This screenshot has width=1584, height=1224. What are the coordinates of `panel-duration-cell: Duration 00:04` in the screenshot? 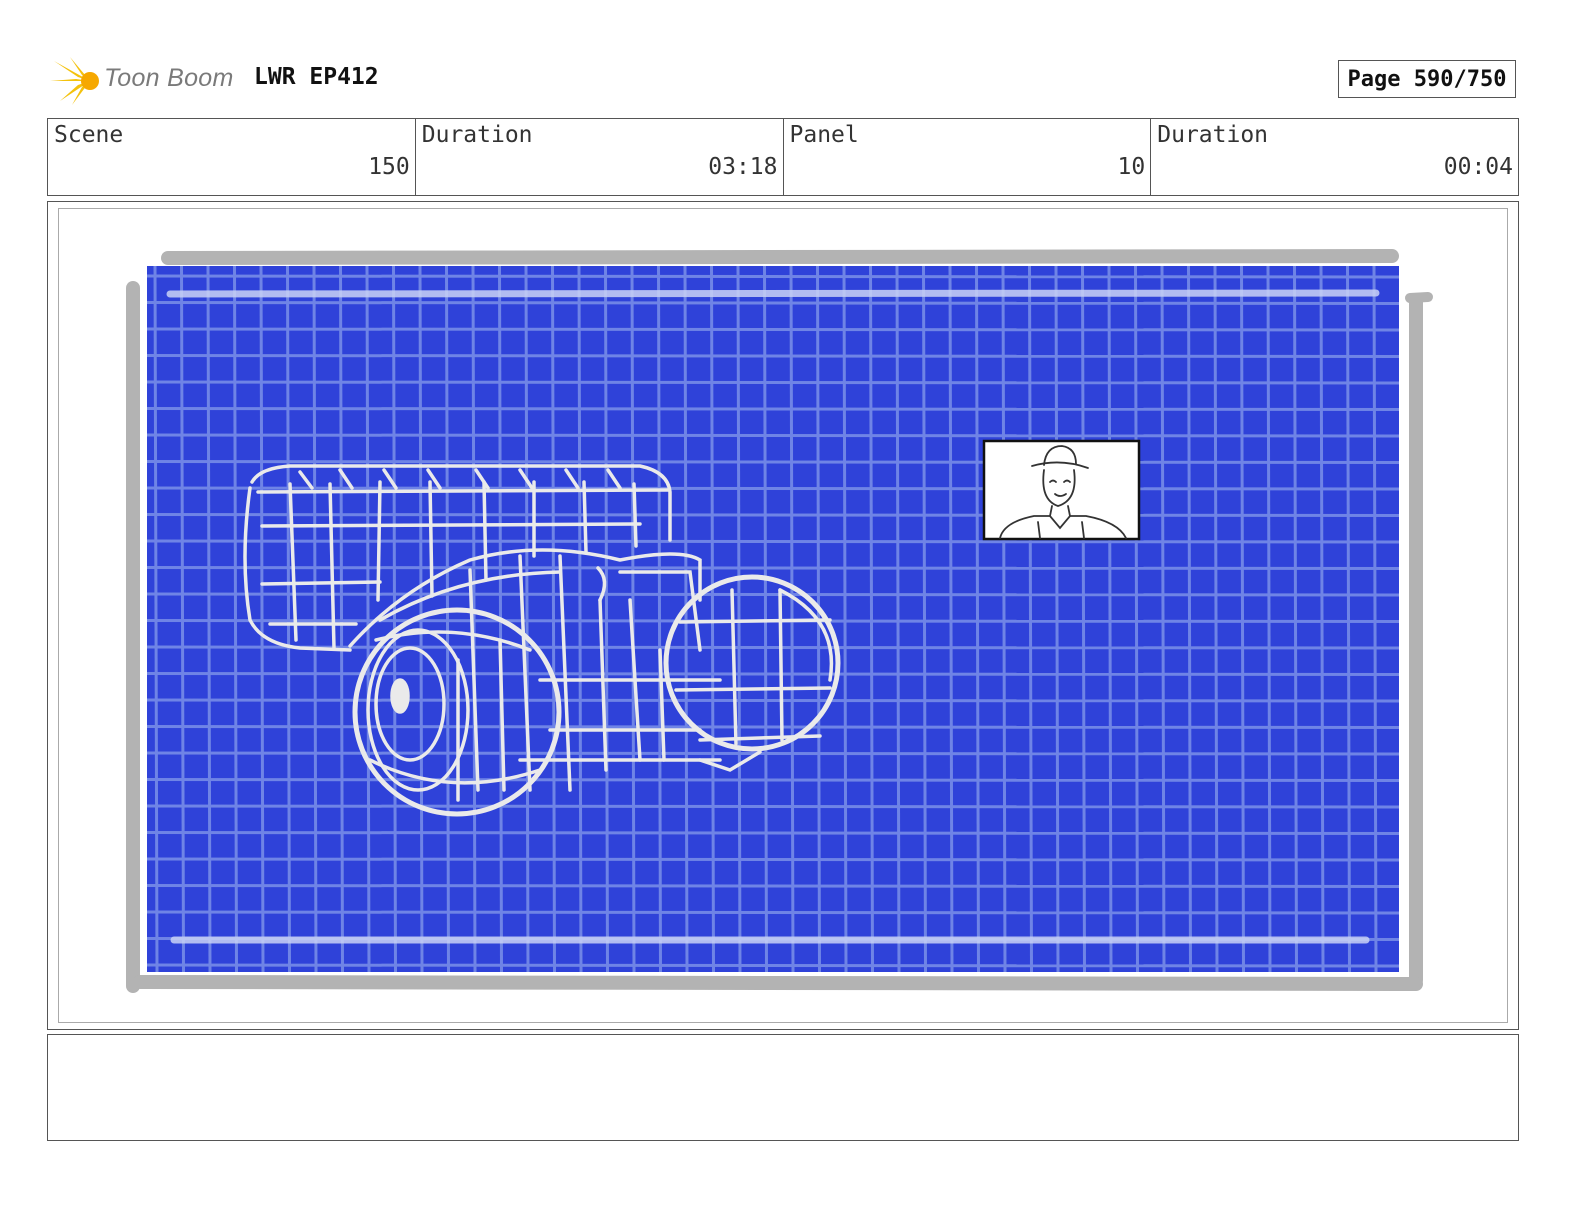 It's located at (1334, 157).